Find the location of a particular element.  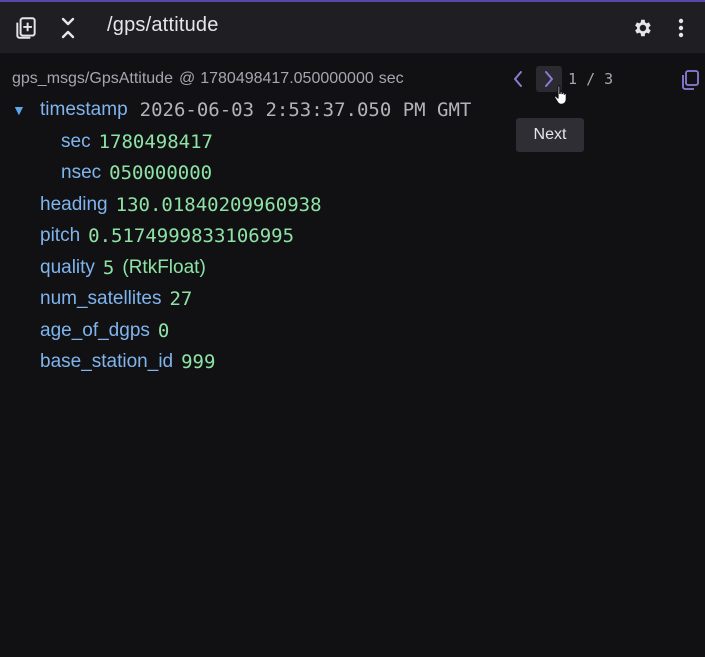

panel-toolbar: /gps/attitude is located at coordinates (352, 26).